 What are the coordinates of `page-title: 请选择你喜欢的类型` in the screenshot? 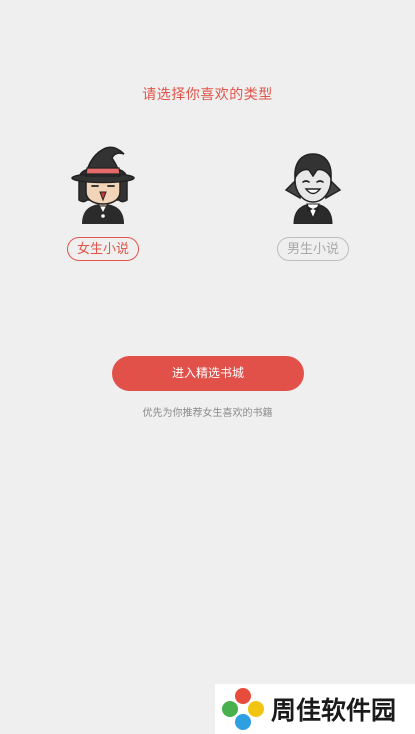 It's located at (207, 95).